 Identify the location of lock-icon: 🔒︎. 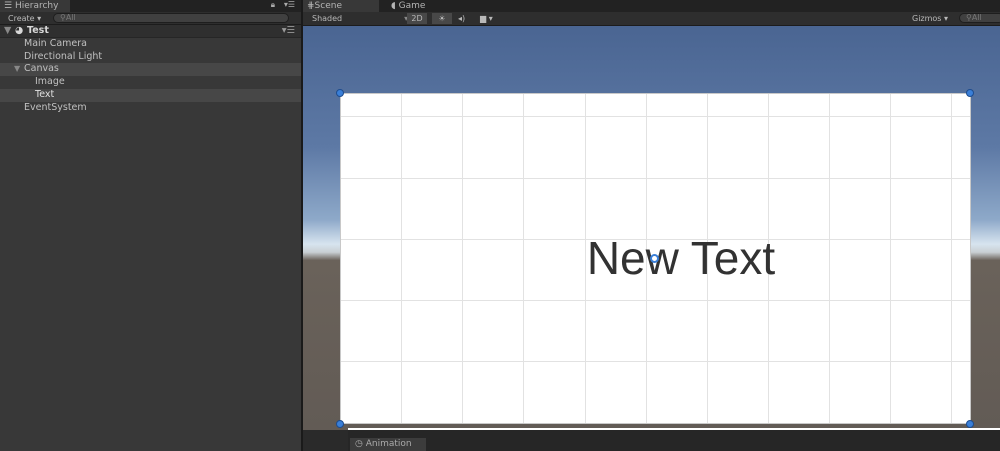
(273, 5).